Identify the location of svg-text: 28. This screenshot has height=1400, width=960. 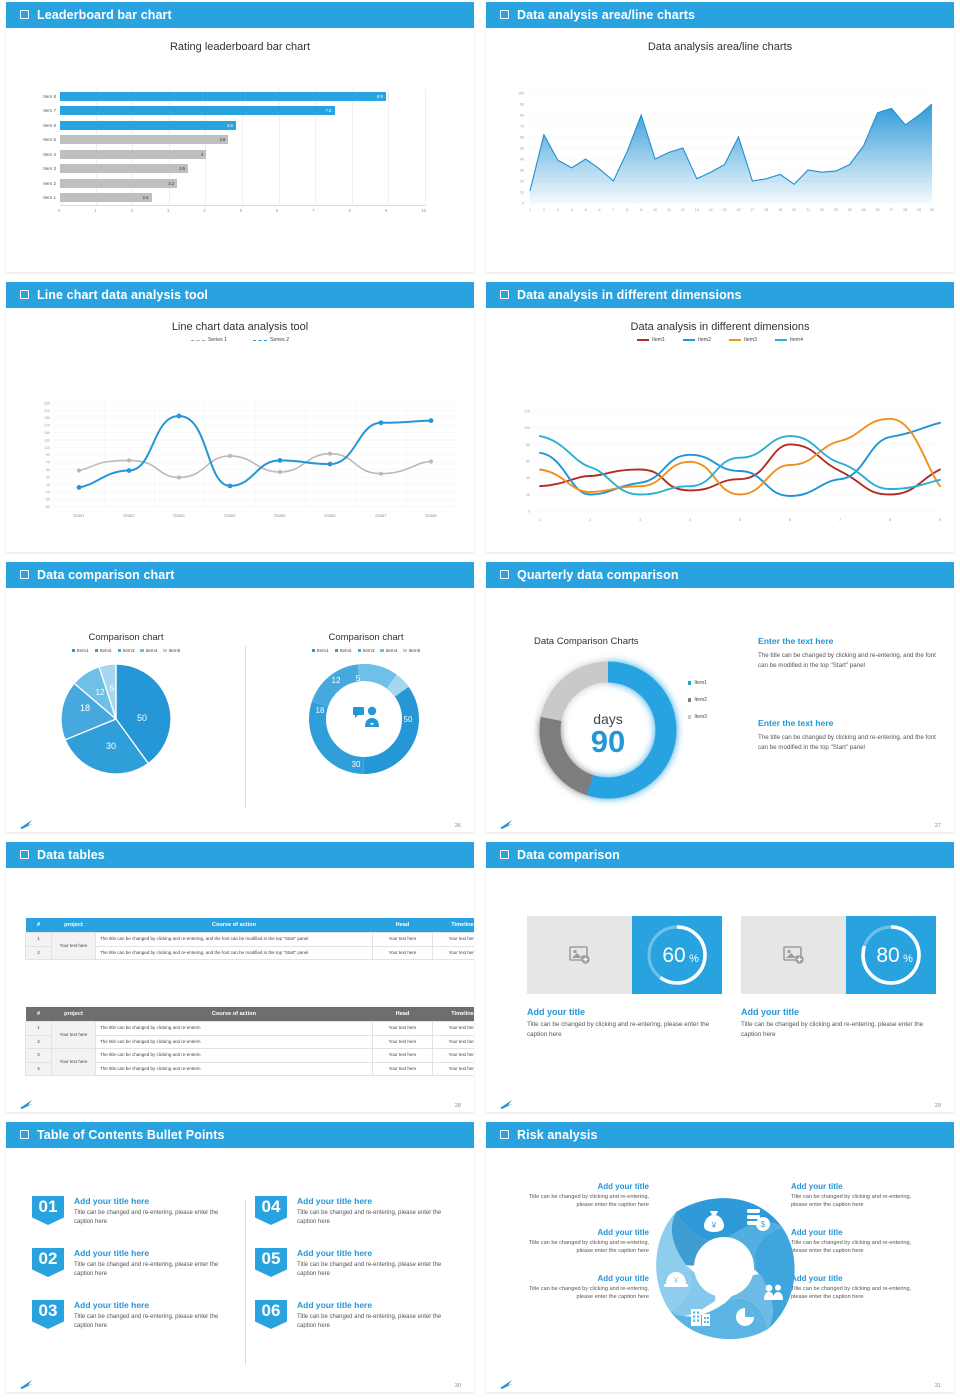
(905, 210).